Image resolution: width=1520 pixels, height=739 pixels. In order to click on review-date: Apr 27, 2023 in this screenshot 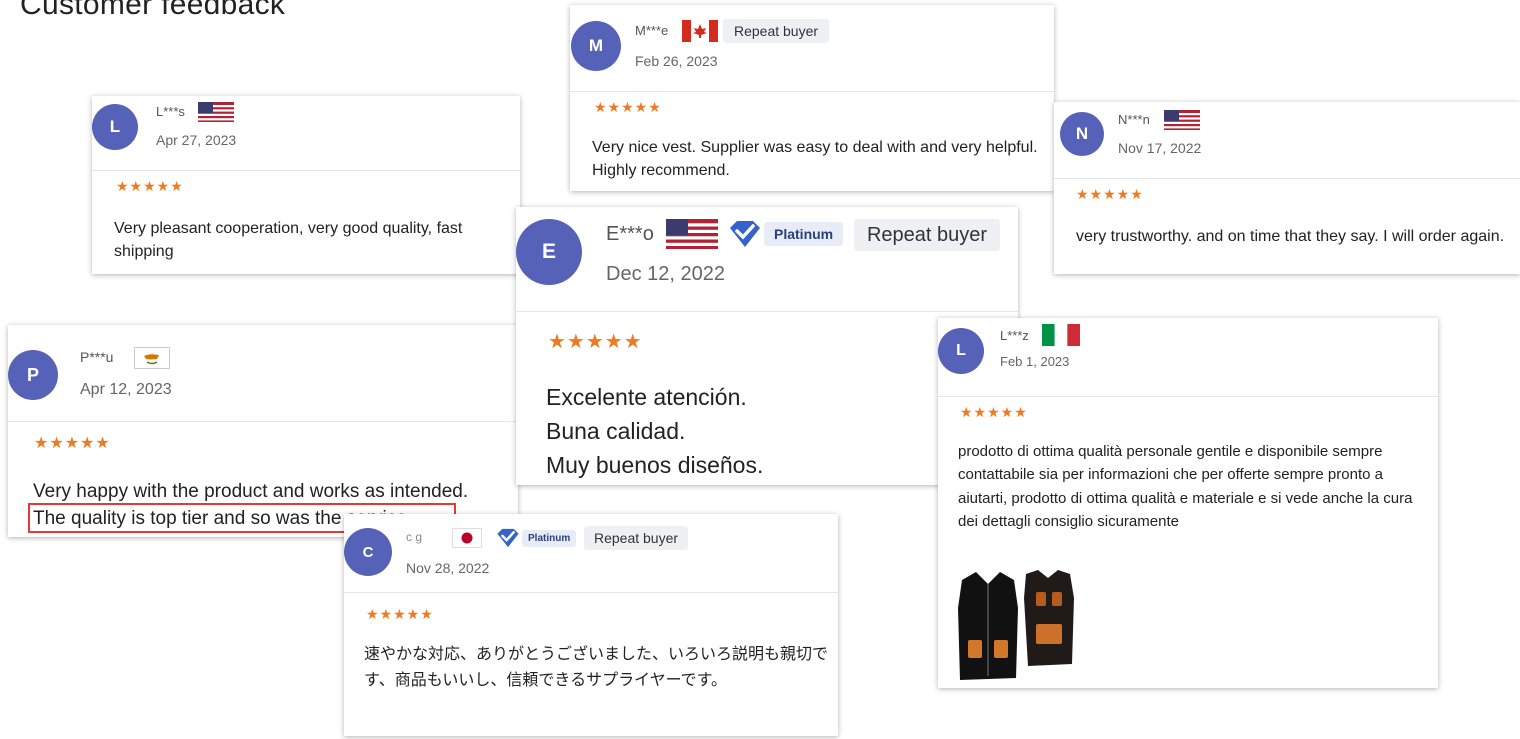, I will do `click(196, 140)`.